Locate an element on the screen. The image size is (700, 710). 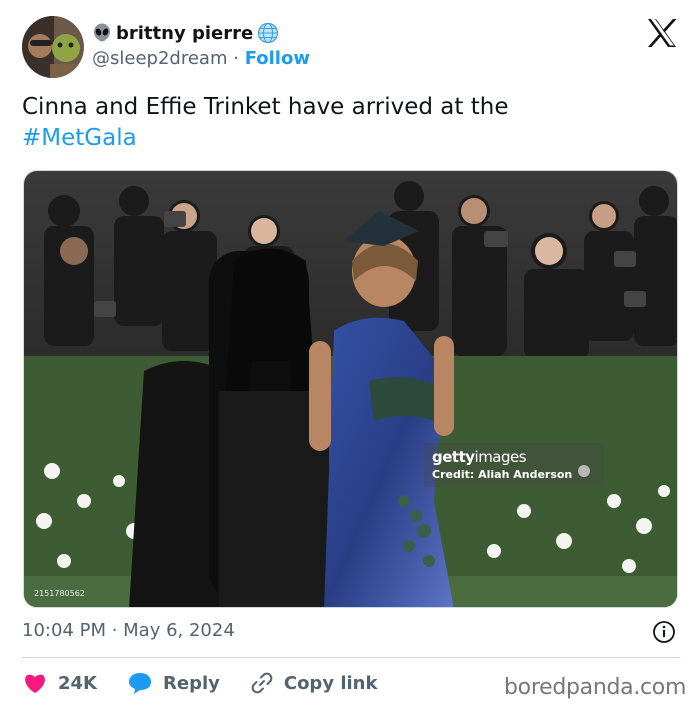
globe-icon is located at coordinates (268, 33).